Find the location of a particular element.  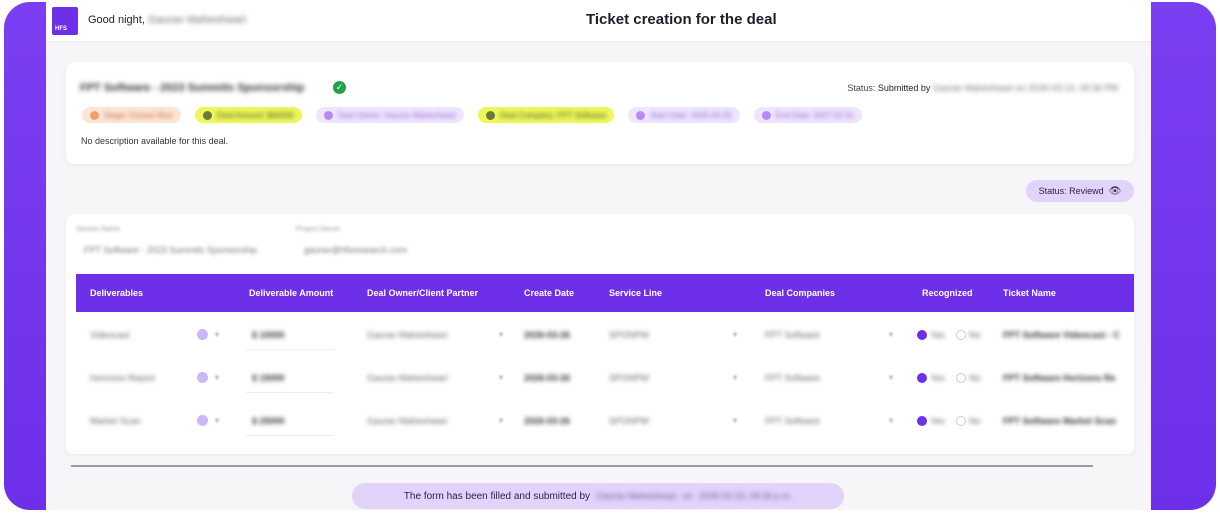

deal-chip: Deal Company: FPT Software is located at coordinates (546, 115).